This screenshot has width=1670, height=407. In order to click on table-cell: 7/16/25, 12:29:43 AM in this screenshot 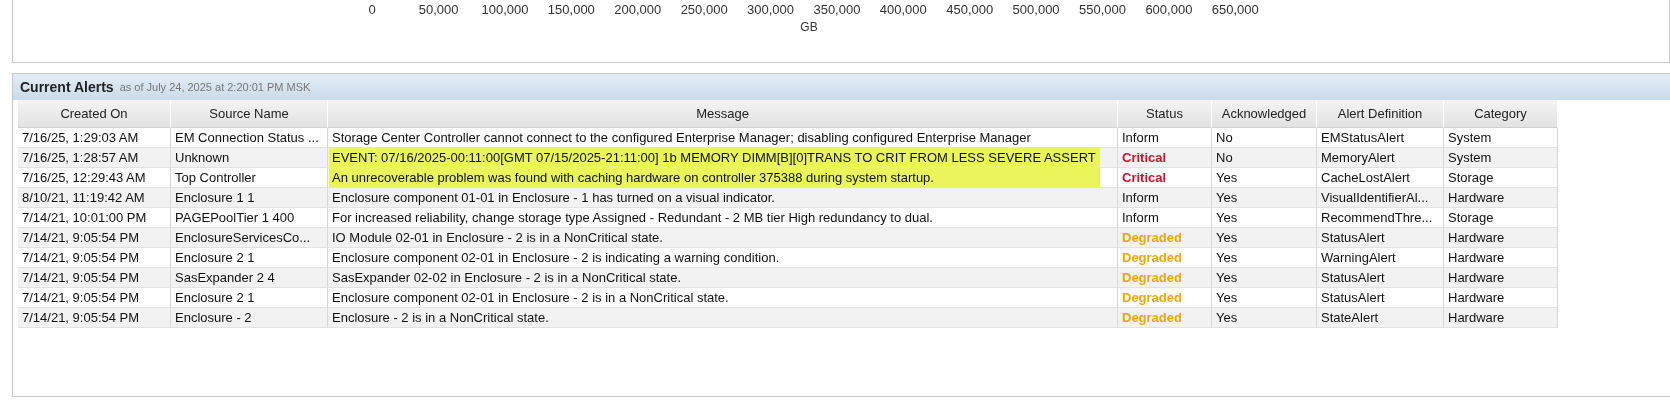, I will do `click(94, 178)`.